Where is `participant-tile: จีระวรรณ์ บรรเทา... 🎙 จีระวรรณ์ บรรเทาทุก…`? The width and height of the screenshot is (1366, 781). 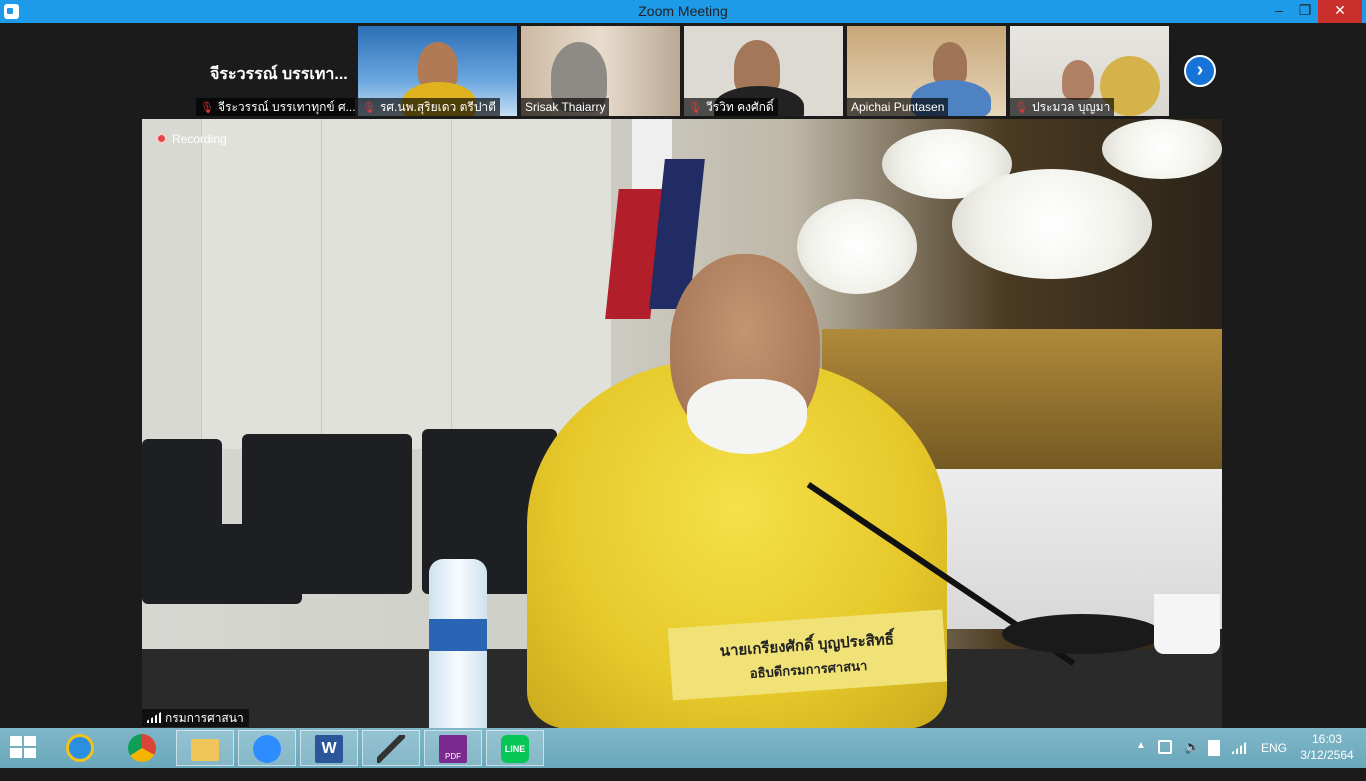
participant-tile: จีระวรรณ์ บรรเทา... 🎙 จีระวรรณ์ บรรเทาทุก… is located at coordinates (275, 71).